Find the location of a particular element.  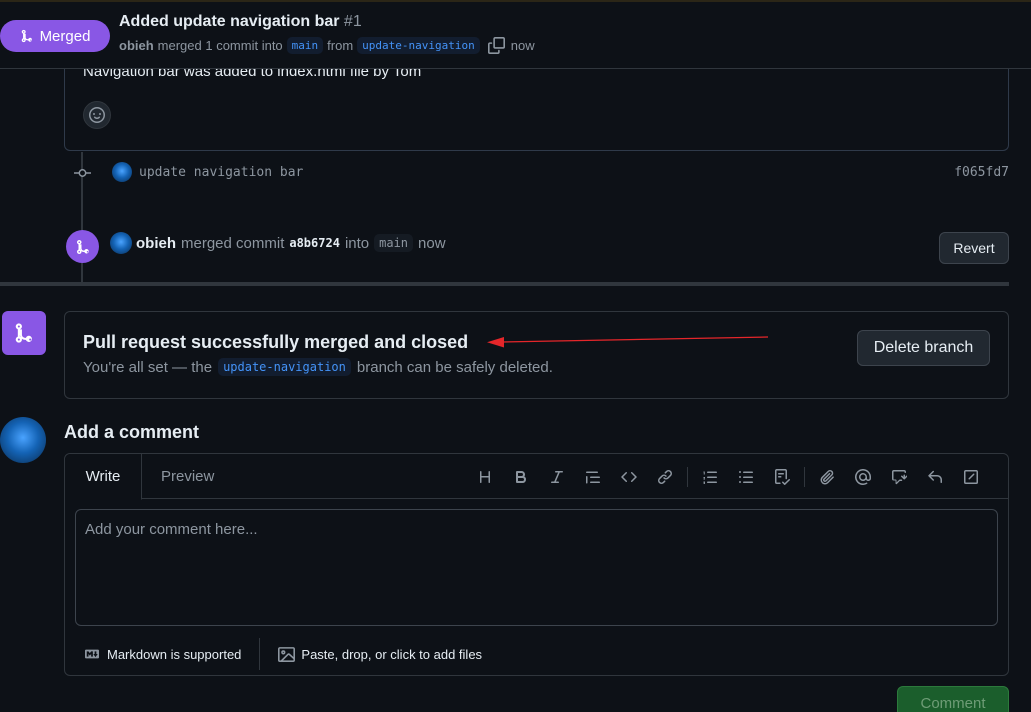

head-branch-ref: update-navigation is located at coordinates (418, 45).